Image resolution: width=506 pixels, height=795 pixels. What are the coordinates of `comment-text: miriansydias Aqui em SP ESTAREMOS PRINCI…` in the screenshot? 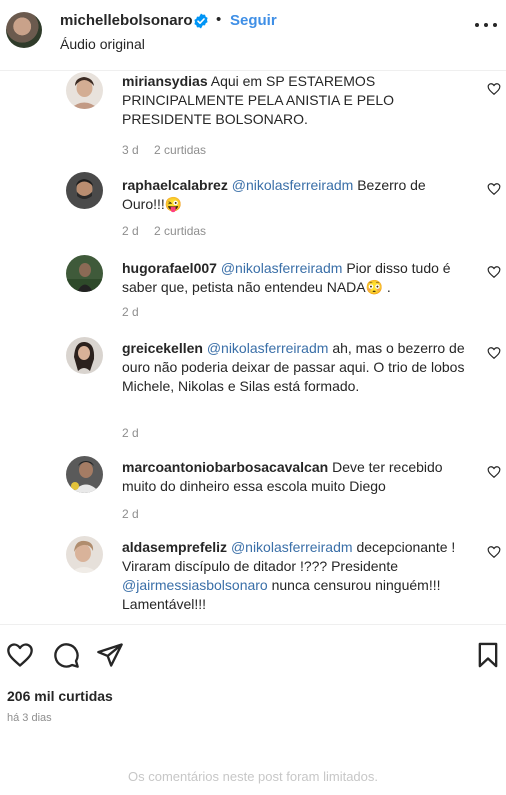 It's located at (294, 100).